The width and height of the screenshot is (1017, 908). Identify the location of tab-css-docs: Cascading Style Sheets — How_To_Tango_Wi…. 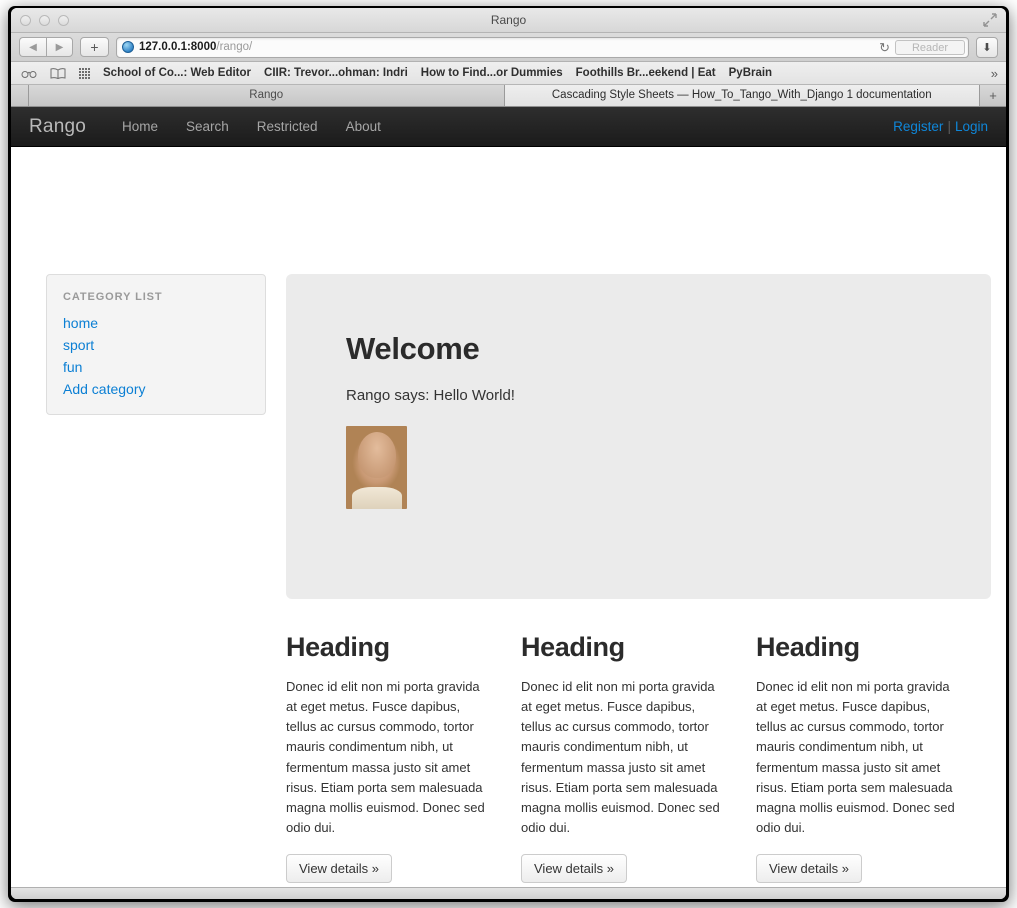
(742, 95).